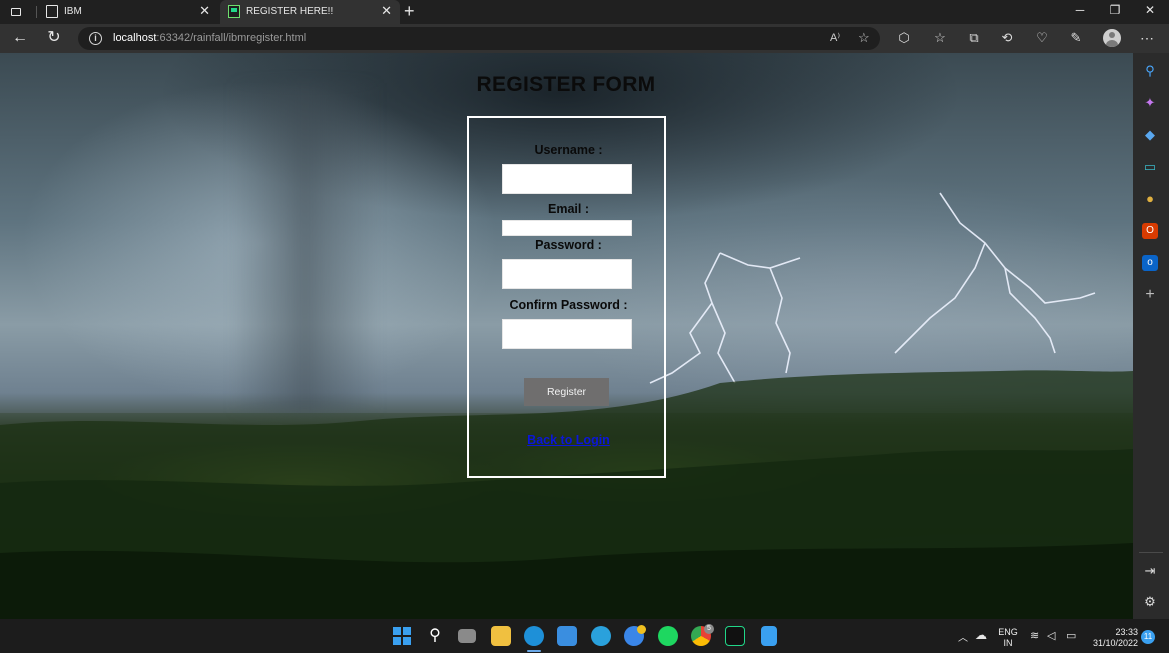 The image size is (1169, 653). Describe the element at coordinates (1008, 643) in the screenshot. I see `region-code: IN` at that location.